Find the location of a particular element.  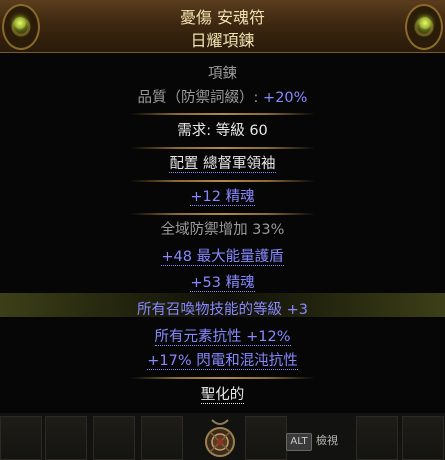

explicit-mod-5-text: 所有元素抗性 +12% is located at coordinates (222, 337).